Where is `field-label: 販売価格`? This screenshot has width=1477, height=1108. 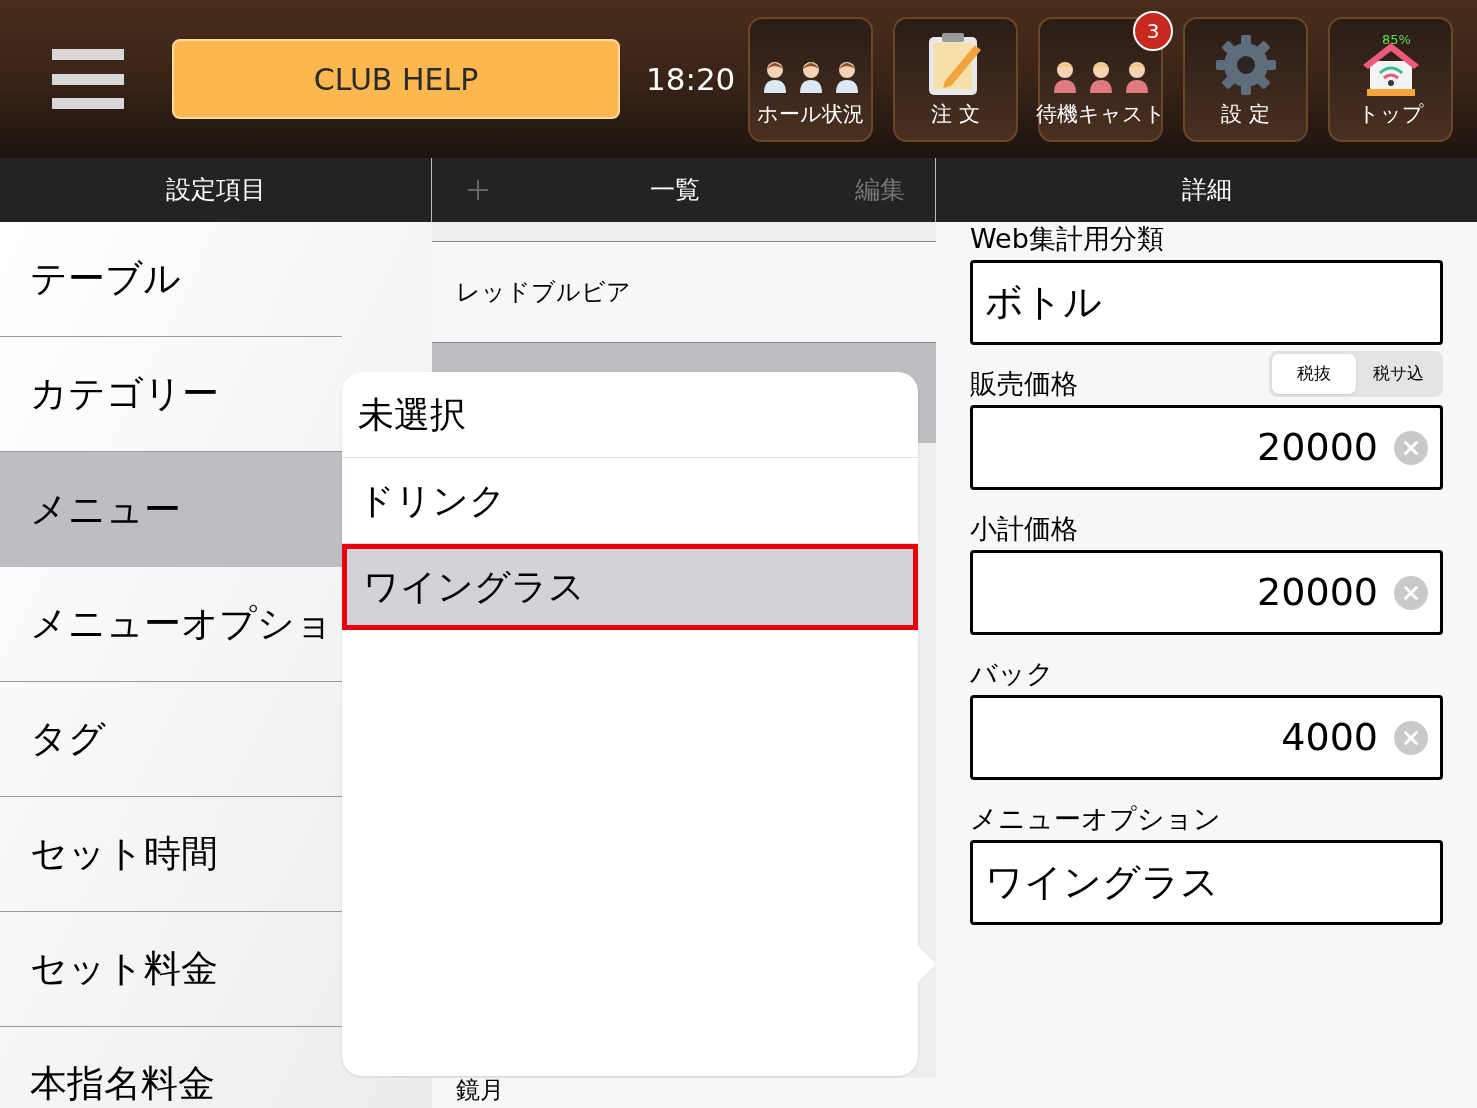 field-label: 販売価格 is located at coordinates (1024, 383).